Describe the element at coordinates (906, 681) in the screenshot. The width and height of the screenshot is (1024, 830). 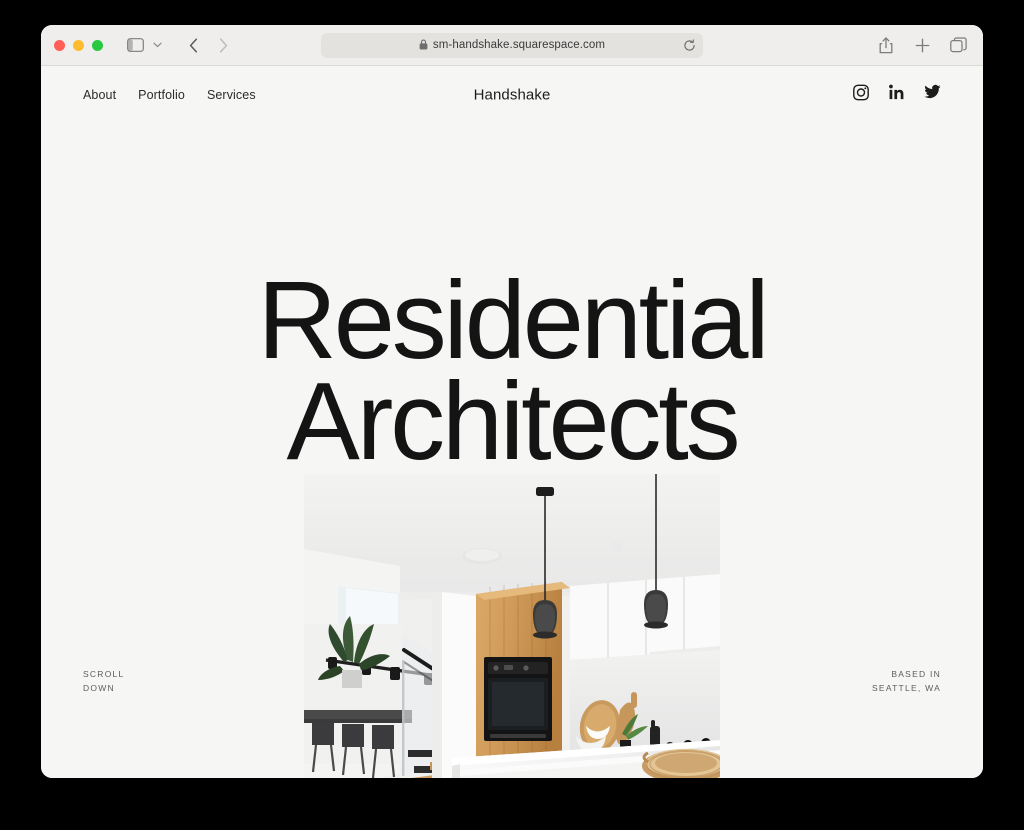
I see `location-label: BASED IN SEATTLE, WA` at that location.